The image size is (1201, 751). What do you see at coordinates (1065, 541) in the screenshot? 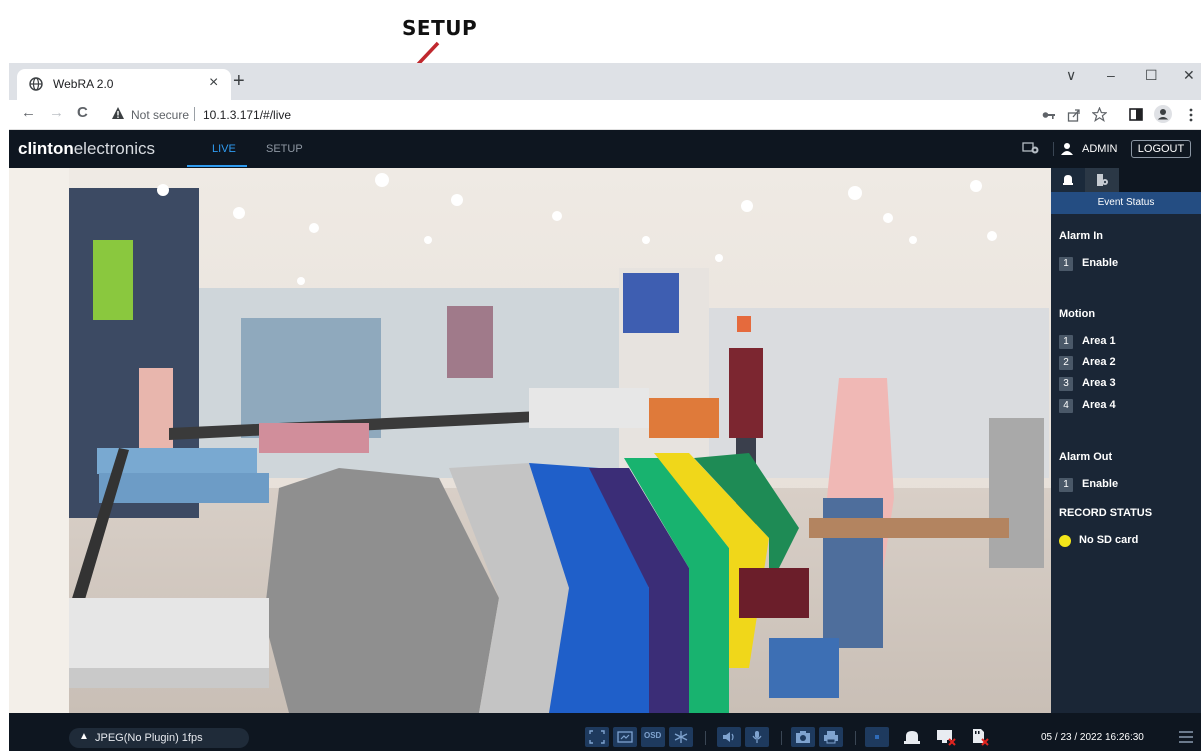
I see `status-dot-icon` at bounding box center [1065, 541].